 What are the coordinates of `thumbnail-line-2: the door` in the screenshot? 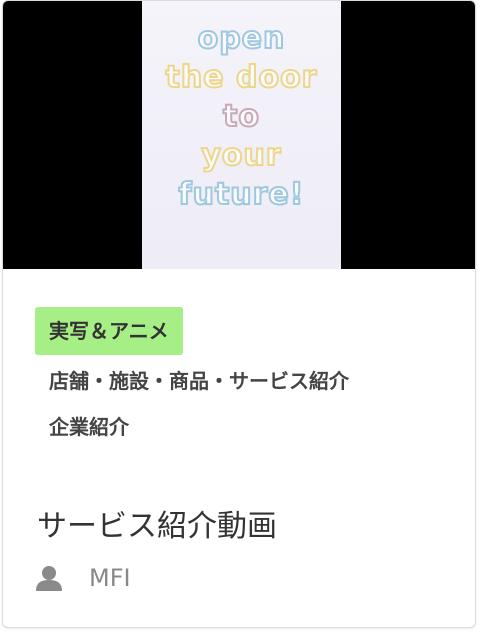 It's located at (241, 77).